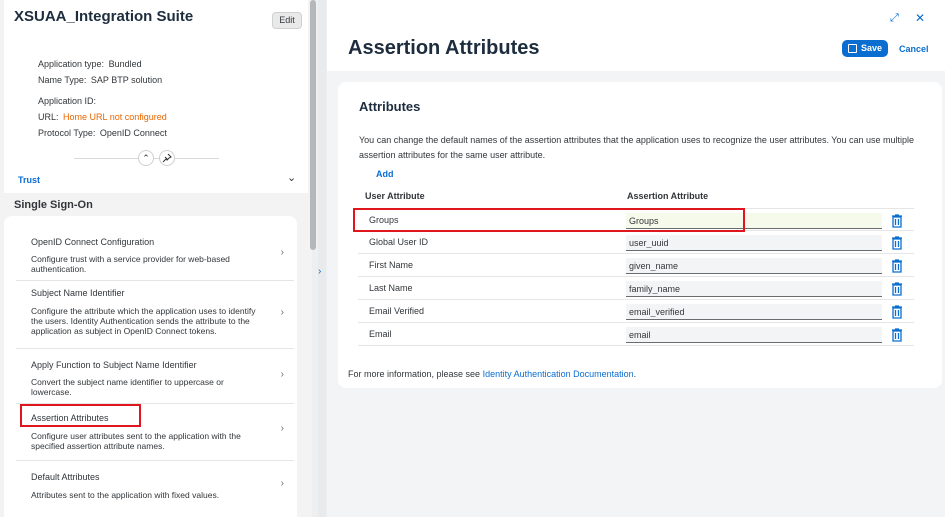  What do you see at coordinates (313, 125) in the screenshot?
I see `left-scrollbar` at bounding box center [313, 125].